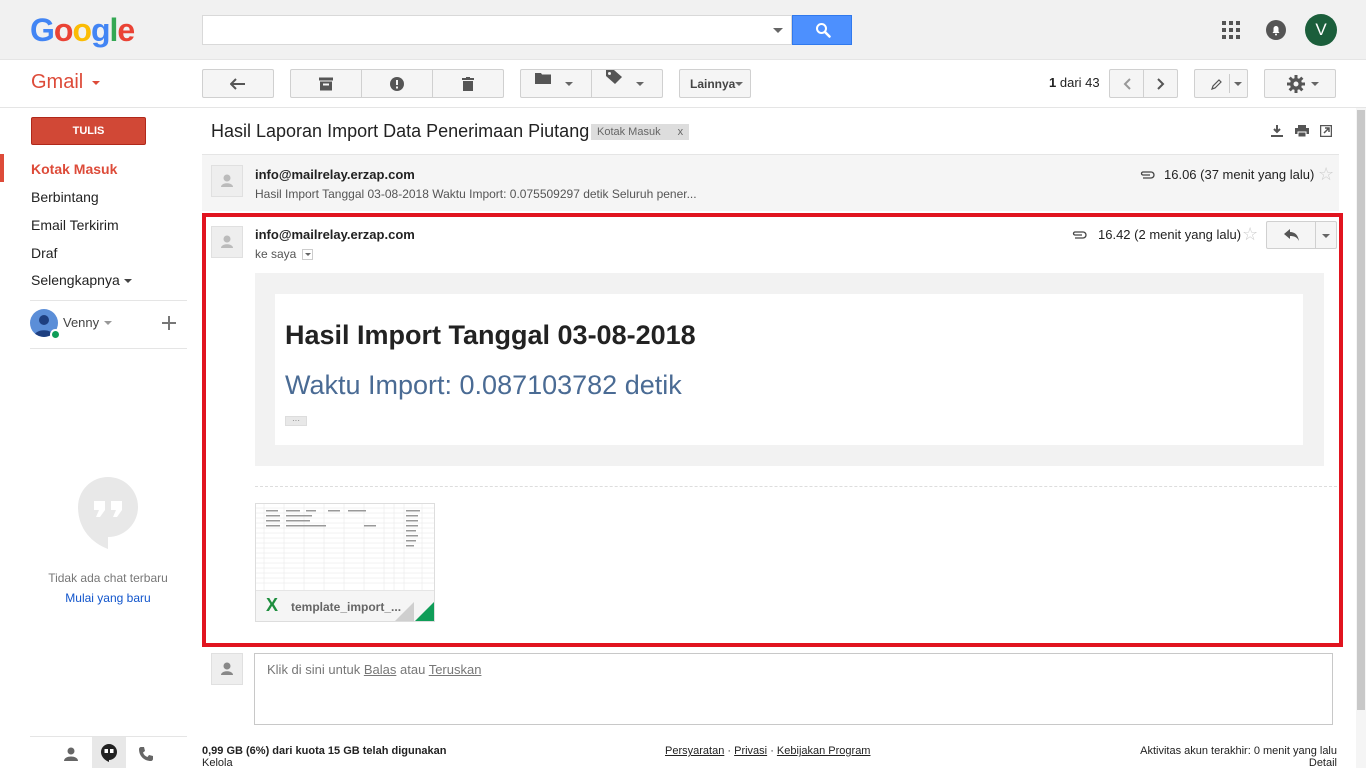 The image size is (1366, 769). I want to click on search-input, so click(483, 30).